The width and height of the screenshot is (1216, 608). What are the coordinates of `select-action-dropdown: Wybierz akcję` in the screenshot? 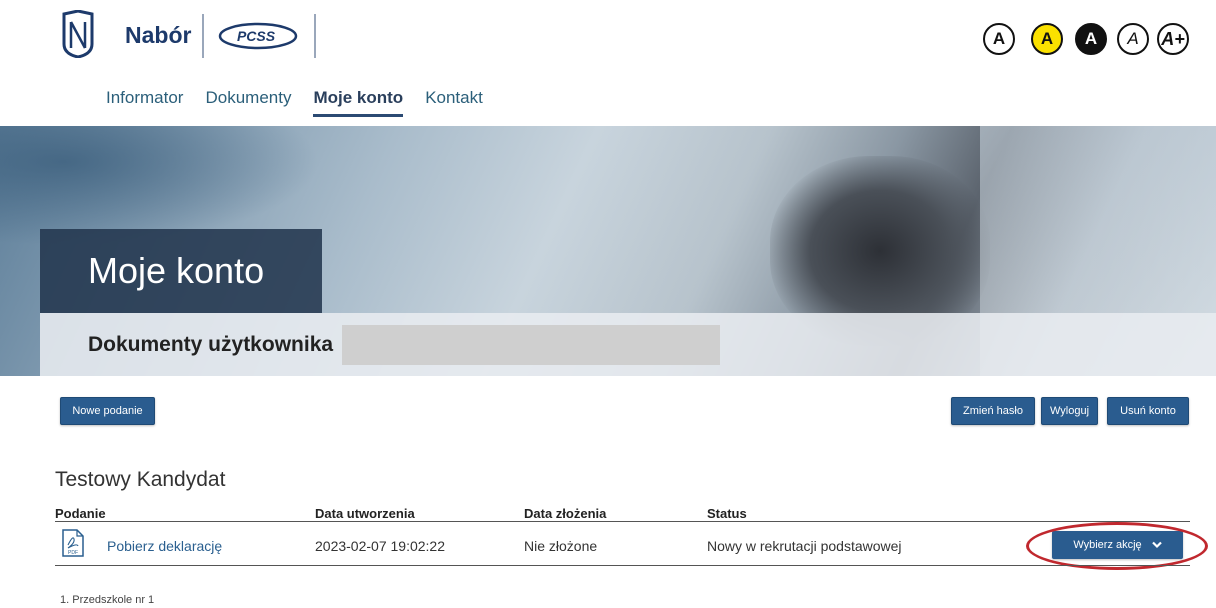 It's located at (1117, 545).